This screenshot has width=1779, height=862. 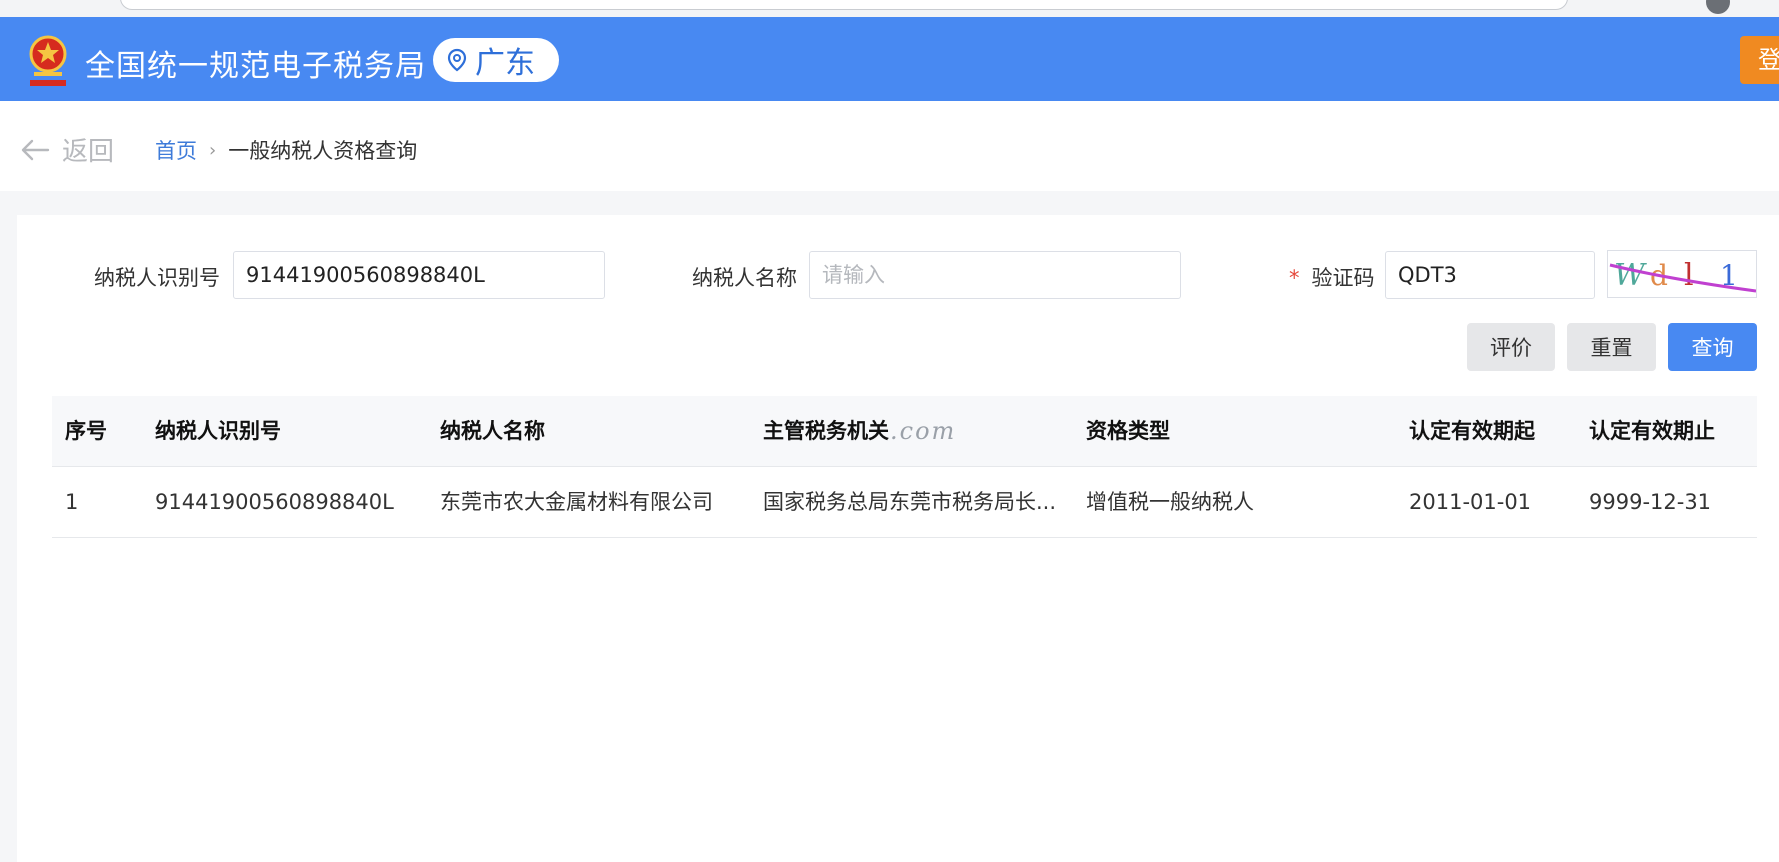 What do you see at coordinates (1470, 502) in the screenshot?
I see `cell-valid-from: 2011-01-01` at bounding box center [1470, 502].